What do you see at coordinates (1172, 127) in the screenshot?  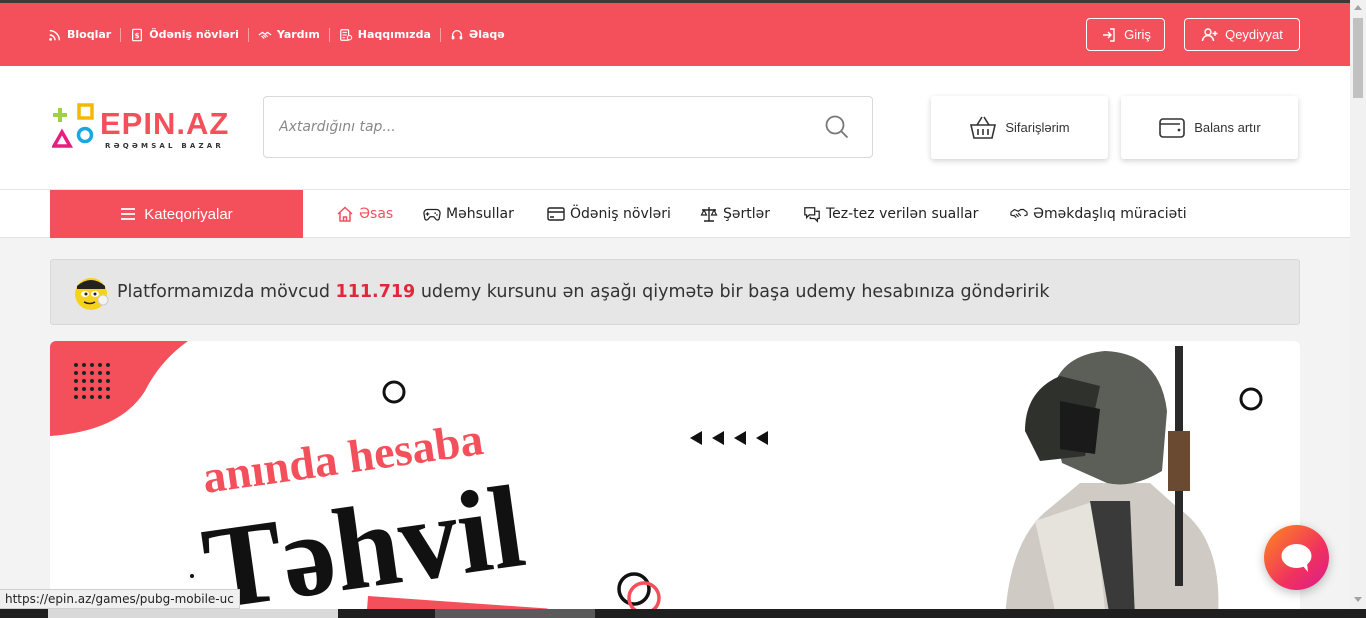 I see `wallet-icon` at bounding box center [1172, 127].